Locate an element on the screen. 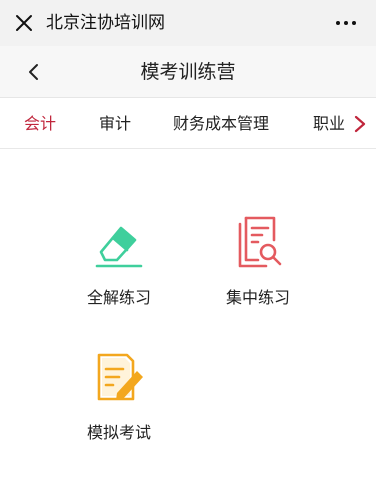 The height and width of the screenshot is (486, 376). module-label: 集中练习 is located at coordinates (257, 297).